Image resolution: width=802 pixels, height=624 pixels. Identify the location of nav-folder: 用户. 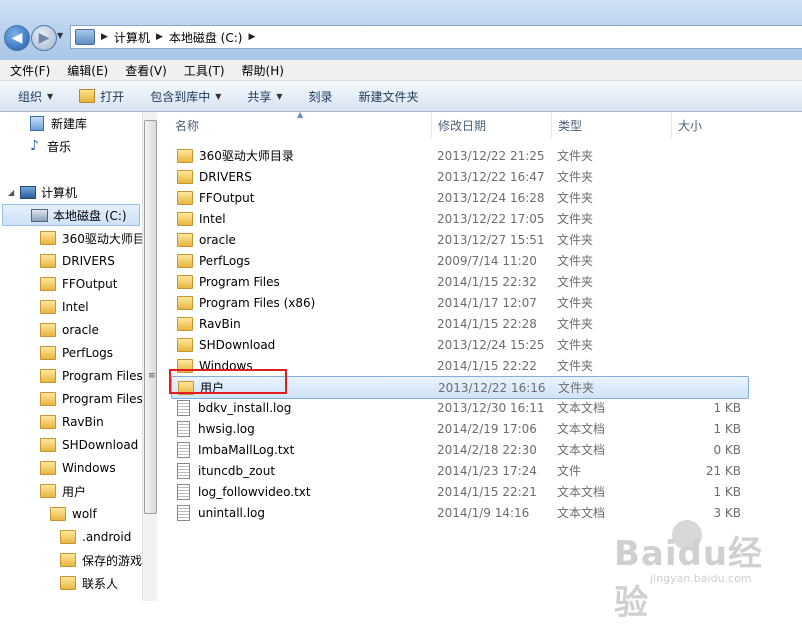
(63, 491).